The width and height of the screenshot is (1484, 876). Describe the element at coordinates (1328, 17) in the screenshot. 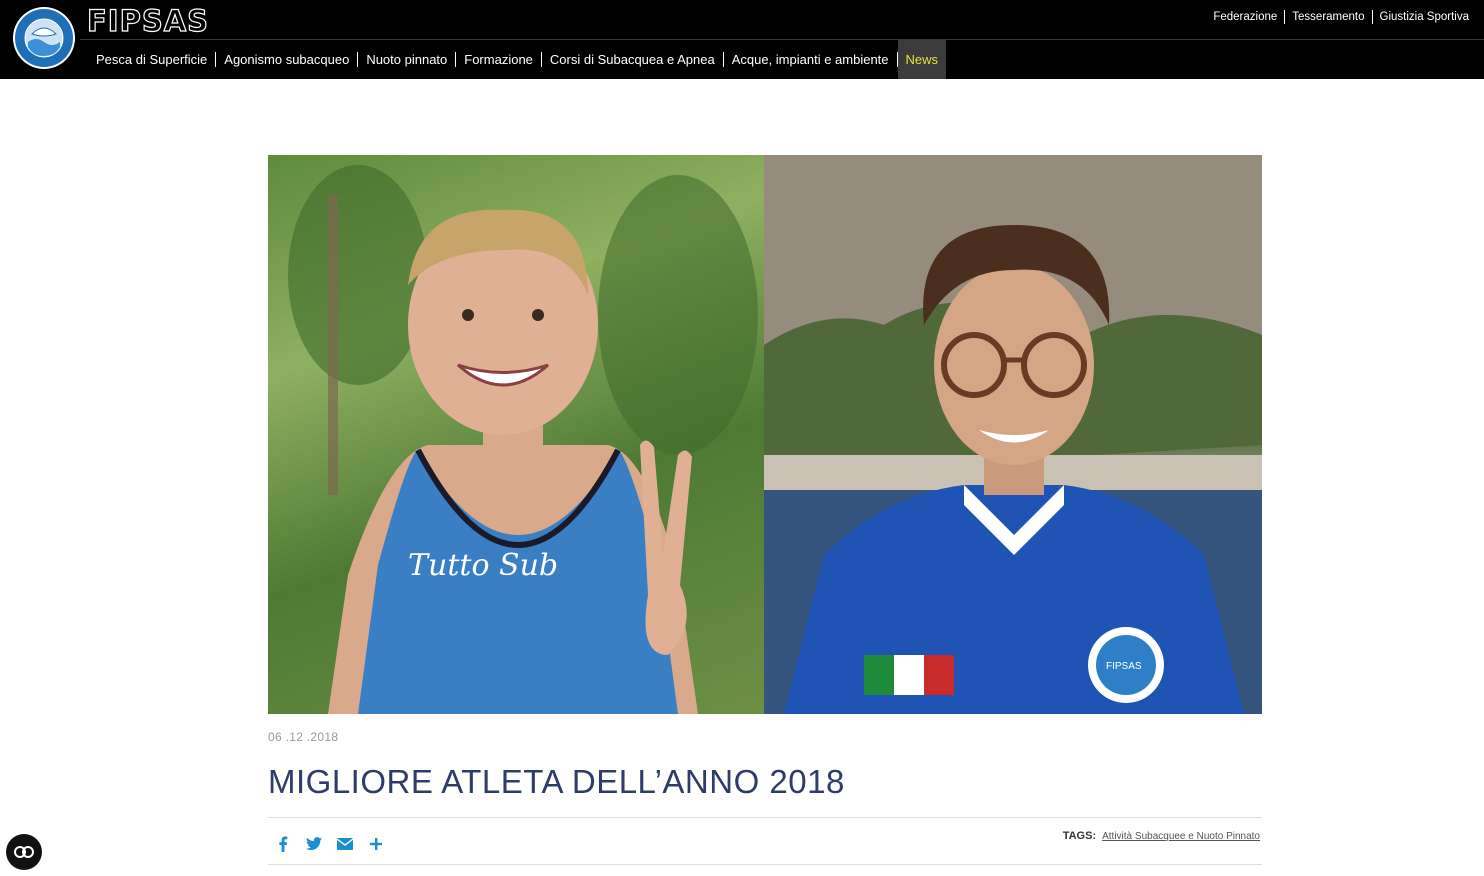

I see `top-link-tesseramento: Tesseramento` at that location.